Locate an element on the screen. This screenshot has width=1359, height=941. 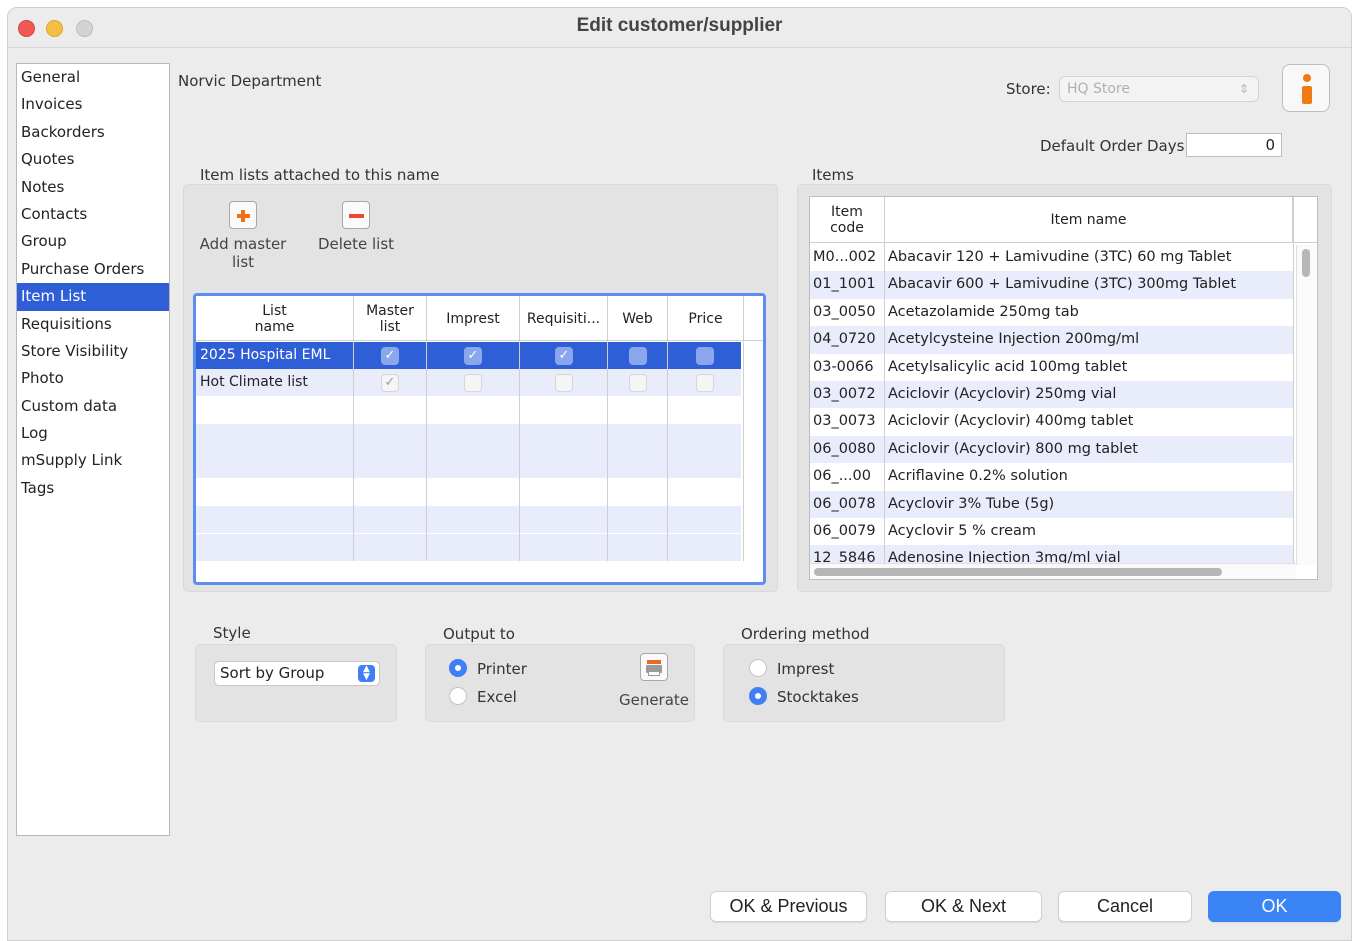
column-header-imprest: Imprest is located at coordinates (473, 318).